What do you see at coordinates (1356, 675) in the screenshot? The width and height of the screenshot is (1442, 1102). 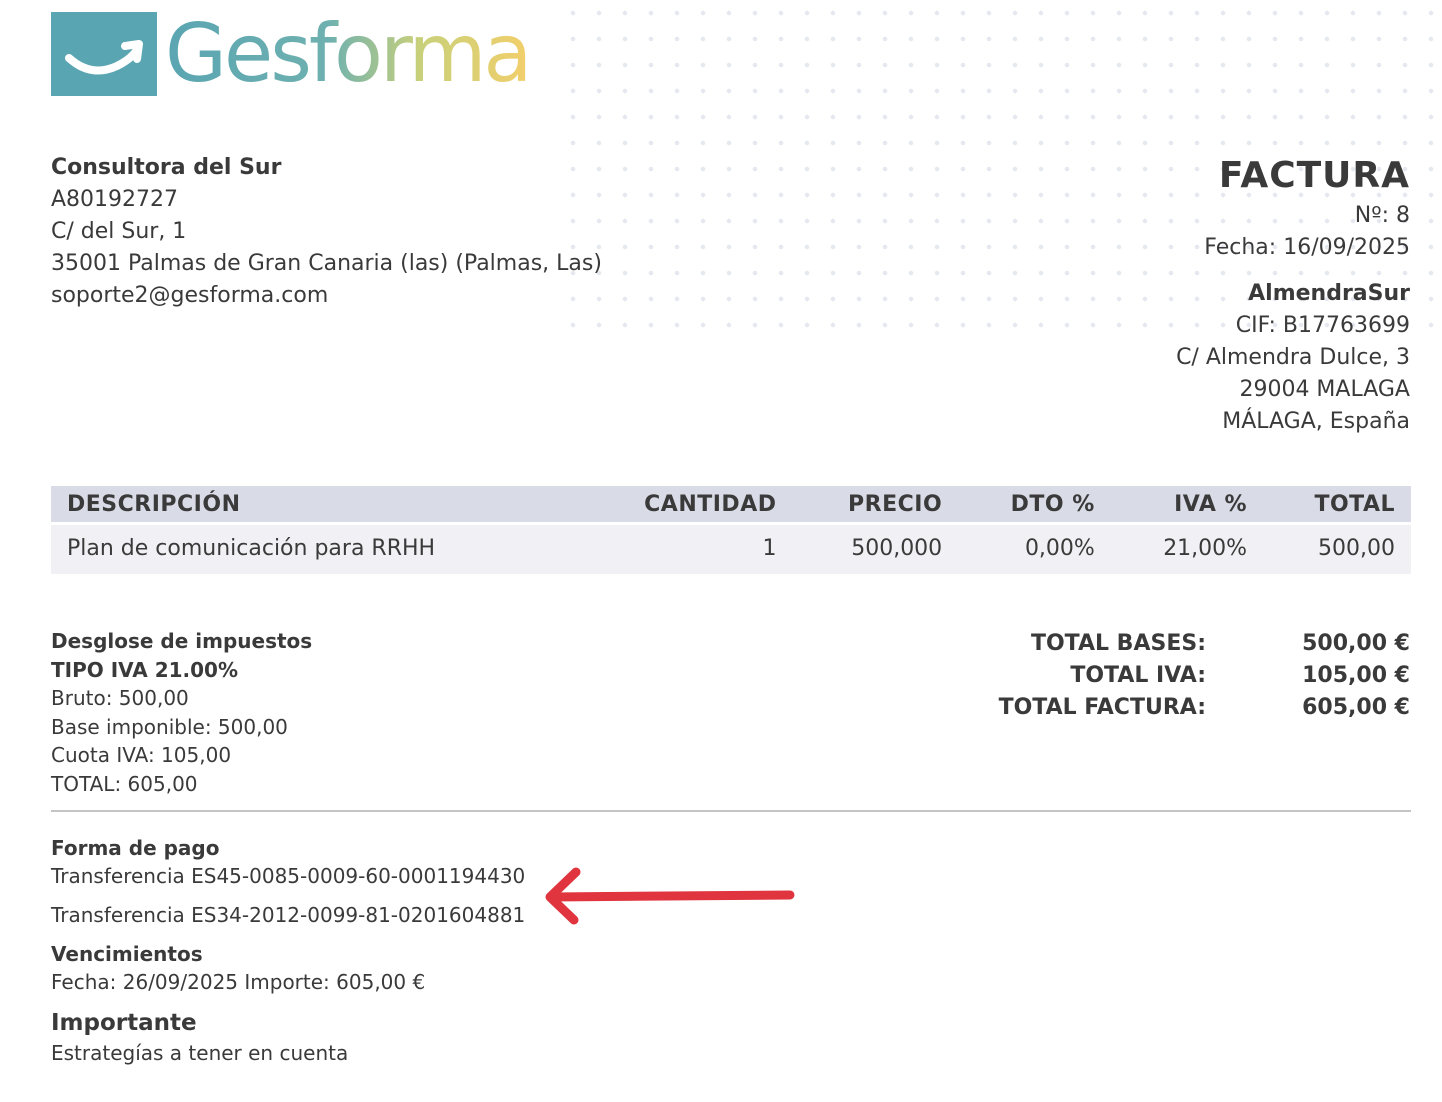 I see `total-vat-value: 105,00 €` at bounding box center [1356, 675].